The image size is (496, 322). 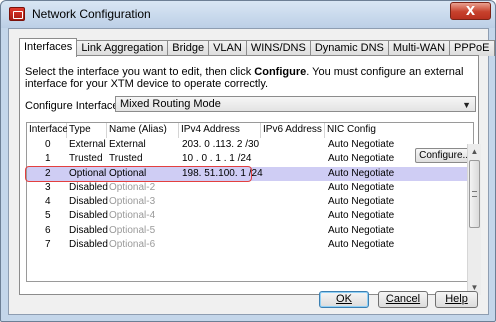 What do you see at coordinates (132, 230) in the screenshot?
I see `cell-name: Optional-5` at bounding box center [132, 230].